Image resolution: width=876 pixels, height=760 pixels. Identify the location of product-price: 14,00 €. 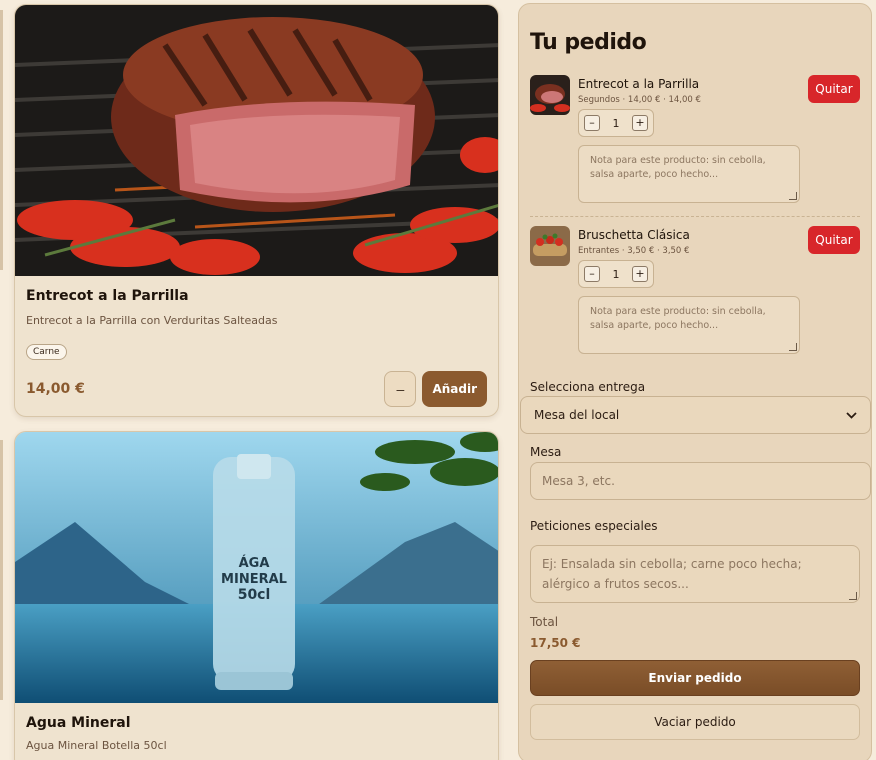
(55, 389).